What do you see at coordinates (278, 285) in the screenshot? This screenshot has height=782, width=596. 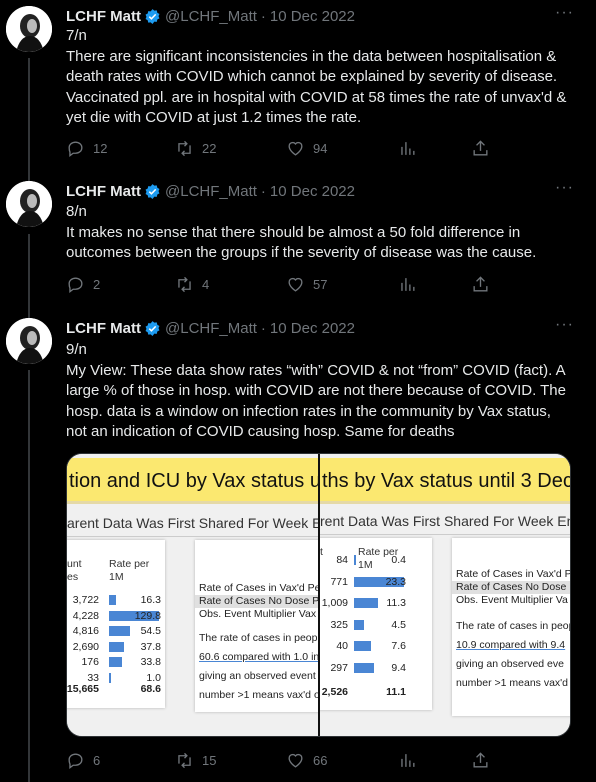 I see `action-bar: 2 4 57` at bounding box center [278, 285].